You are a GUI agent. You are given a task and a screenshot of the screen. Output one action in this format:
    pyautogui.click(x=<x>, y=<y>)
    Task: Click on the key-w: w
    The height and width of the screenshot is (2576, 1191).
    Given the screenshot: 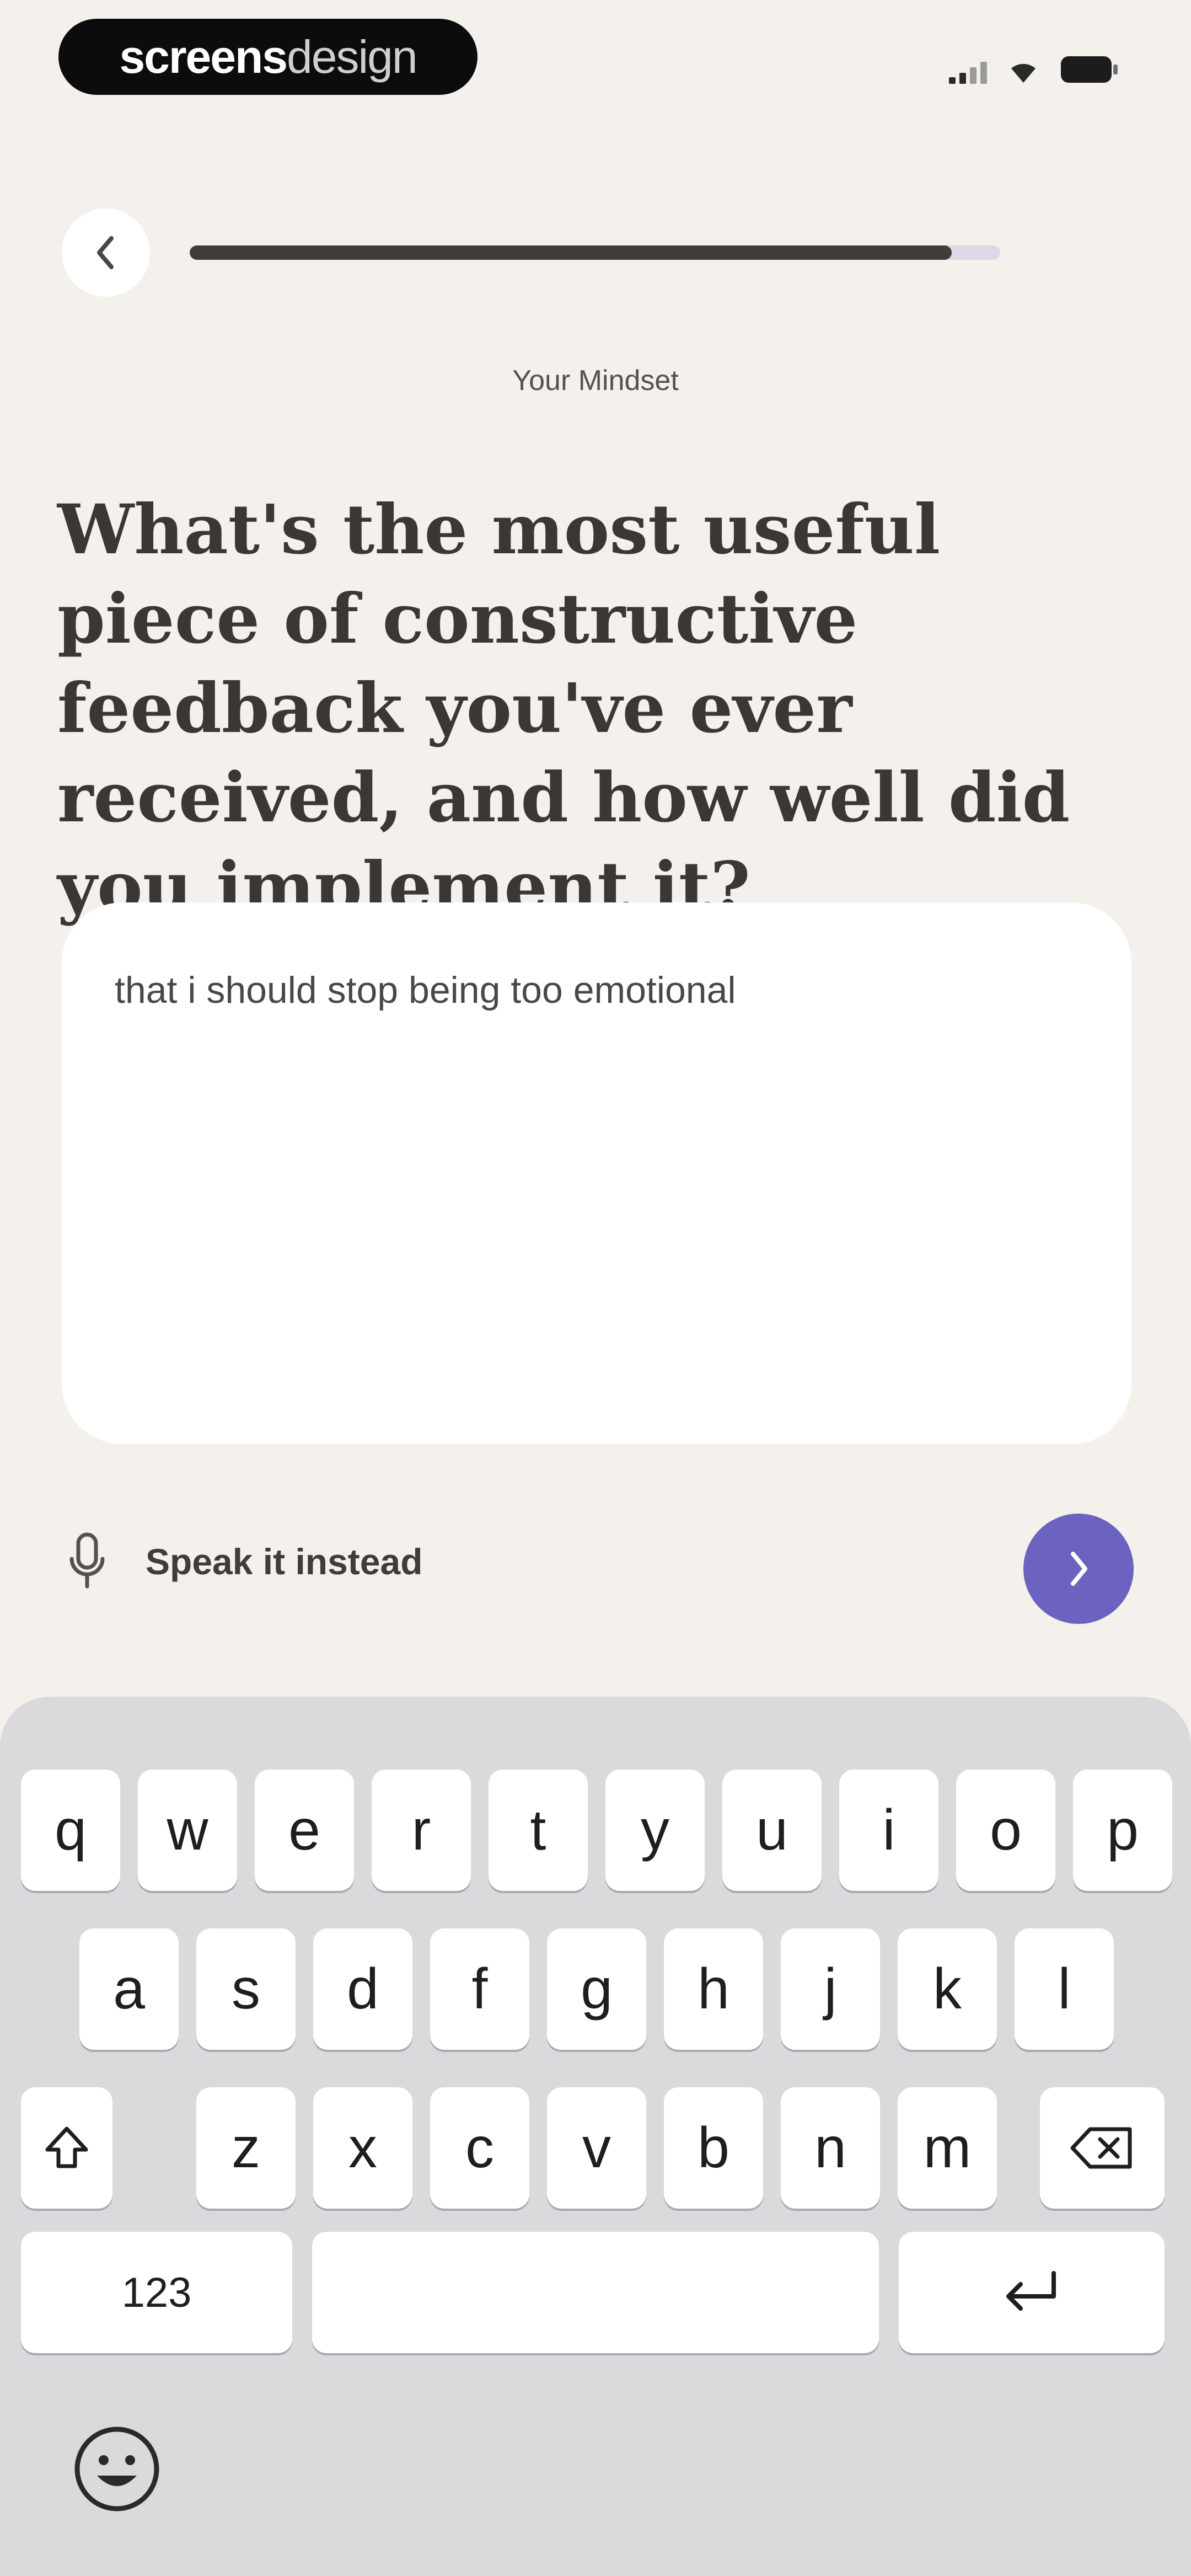 What is the action you would take?
    pyautogui.click(x=187, y=1830)
    